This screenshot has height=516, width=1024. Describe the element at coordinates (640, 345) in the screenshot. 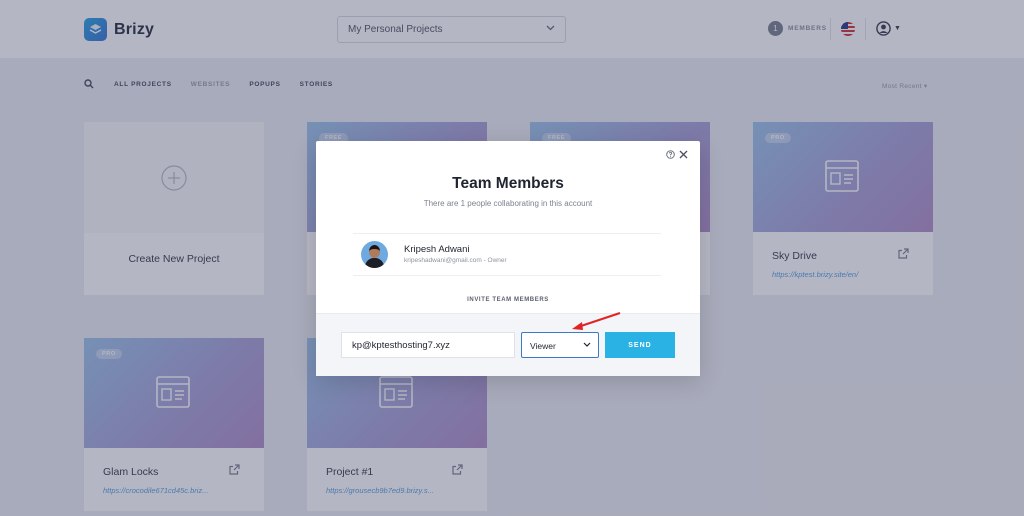

I see `send-invite-button: SEND` at that location.